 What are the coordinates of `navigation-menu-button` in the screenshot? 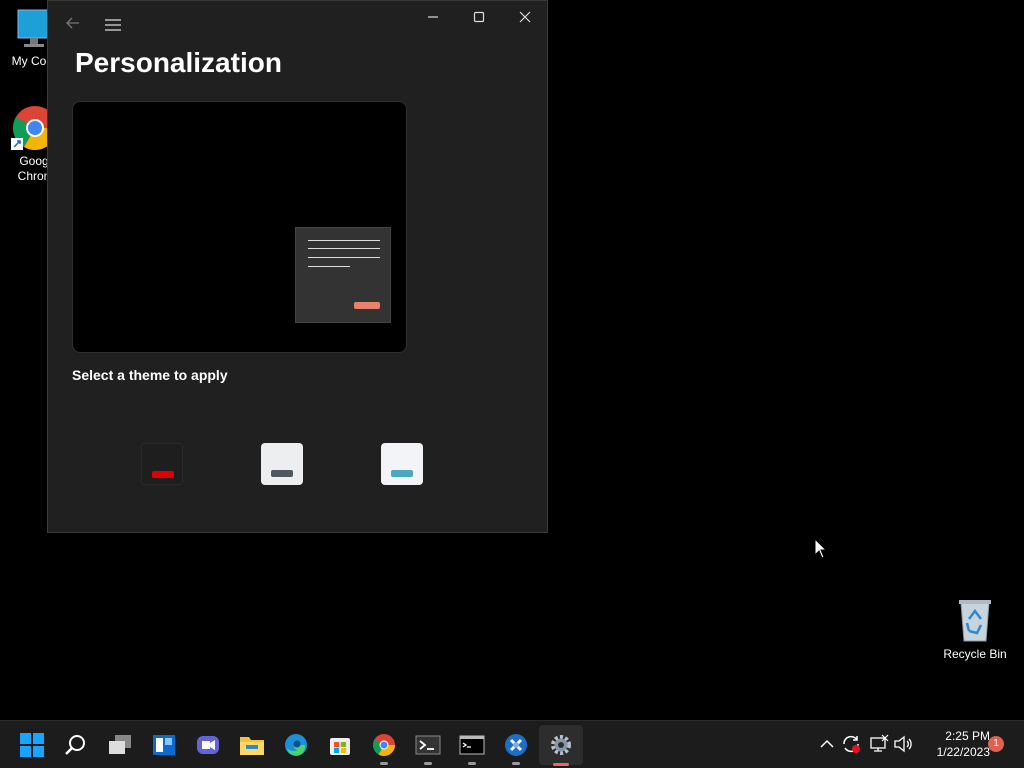 It's located at (113, 25).